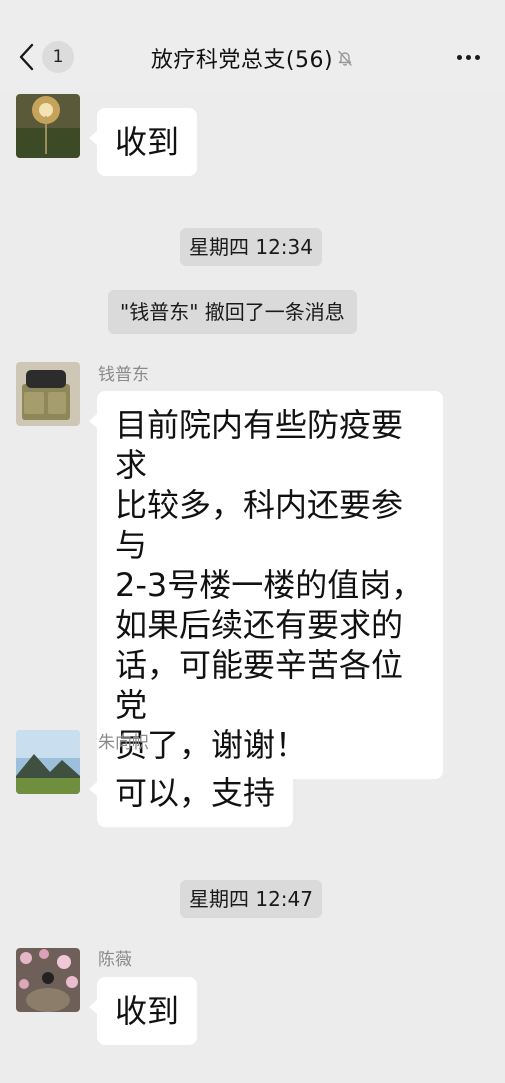 The width and height of the screenshot is (505, 1083). What do you see at coordinates (251, 247) in the screenshot?
I see `timestamp: 星期四 12:34` at bounding box center [251, 247].